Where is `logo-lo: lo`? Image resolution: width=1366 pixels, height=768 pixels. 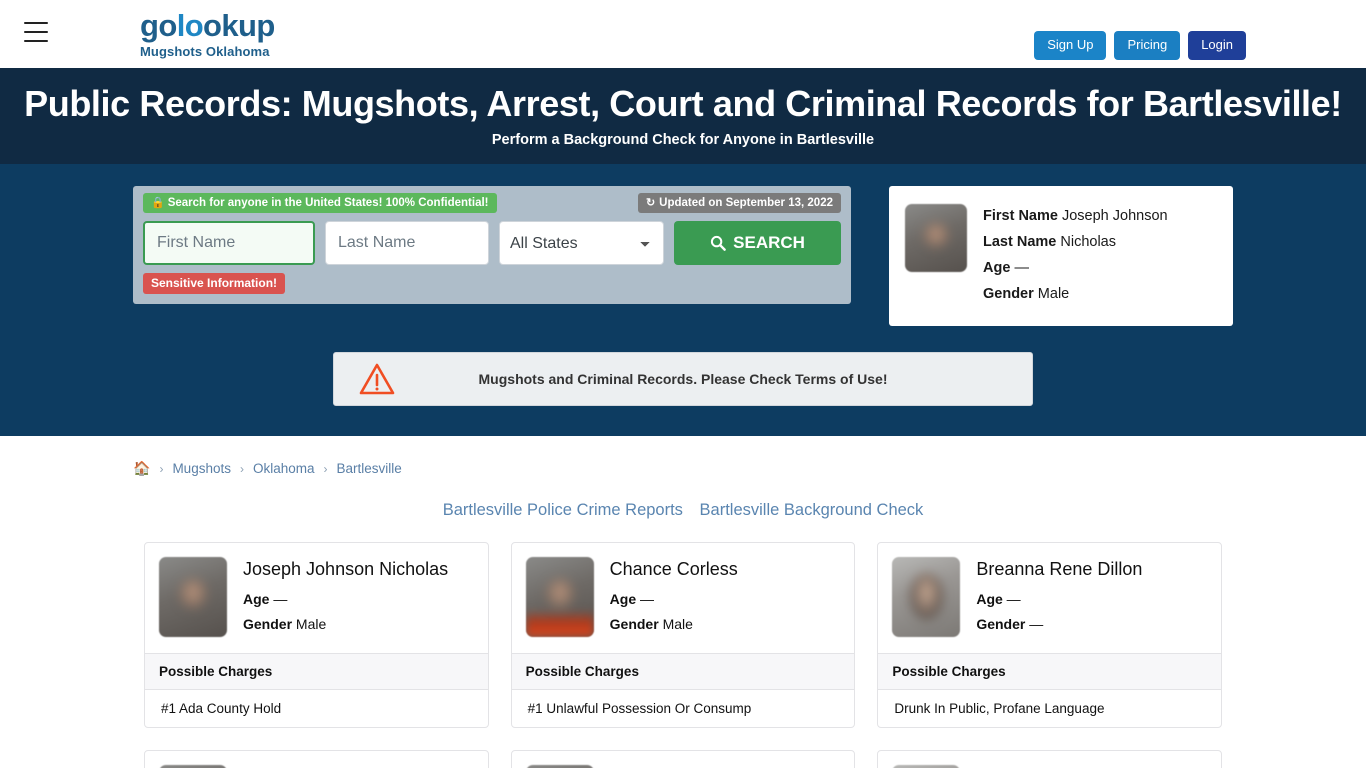 logo-lo: lo is located at coordinates (190, 25).